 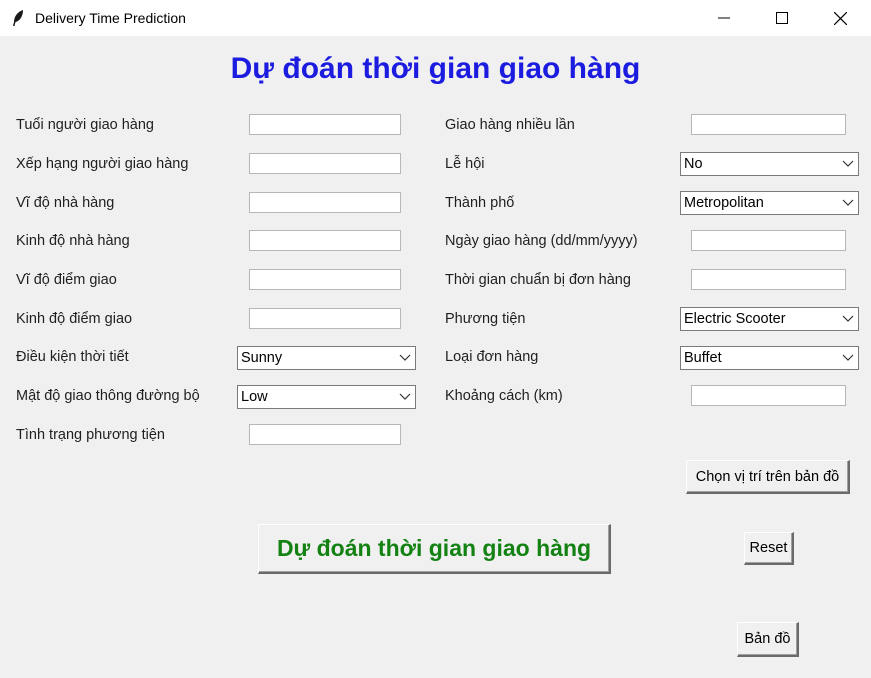 I want to click on multiple-deliveries-input, so click(x=768, y=124).